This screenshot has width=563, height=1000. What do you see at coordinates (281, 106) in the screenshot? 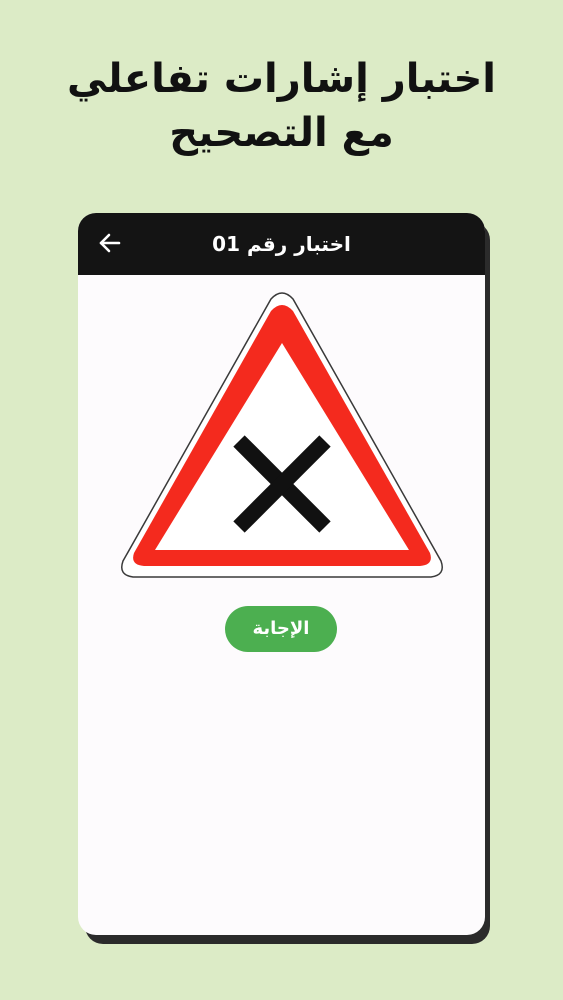
I see `promo-headline: اختبار إشارات تفاعلي مع التصحيح` at bounding box center [281, 106].